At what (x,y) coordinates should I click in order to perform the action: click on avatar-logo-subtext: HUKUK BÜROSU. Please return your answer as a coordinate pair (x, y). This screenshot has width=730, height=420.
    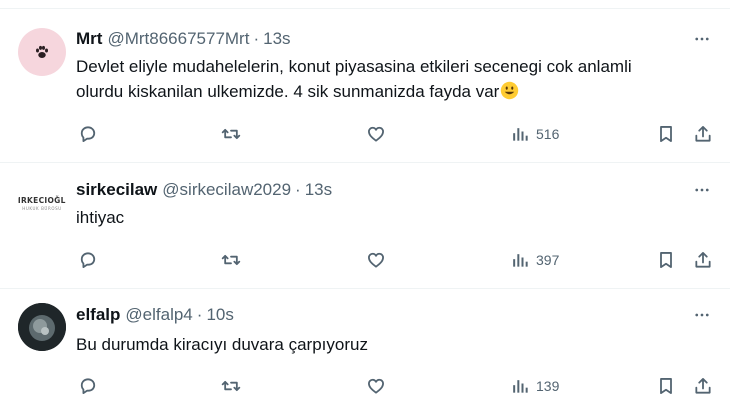
    Looking at the image, I should click on (42, 208).